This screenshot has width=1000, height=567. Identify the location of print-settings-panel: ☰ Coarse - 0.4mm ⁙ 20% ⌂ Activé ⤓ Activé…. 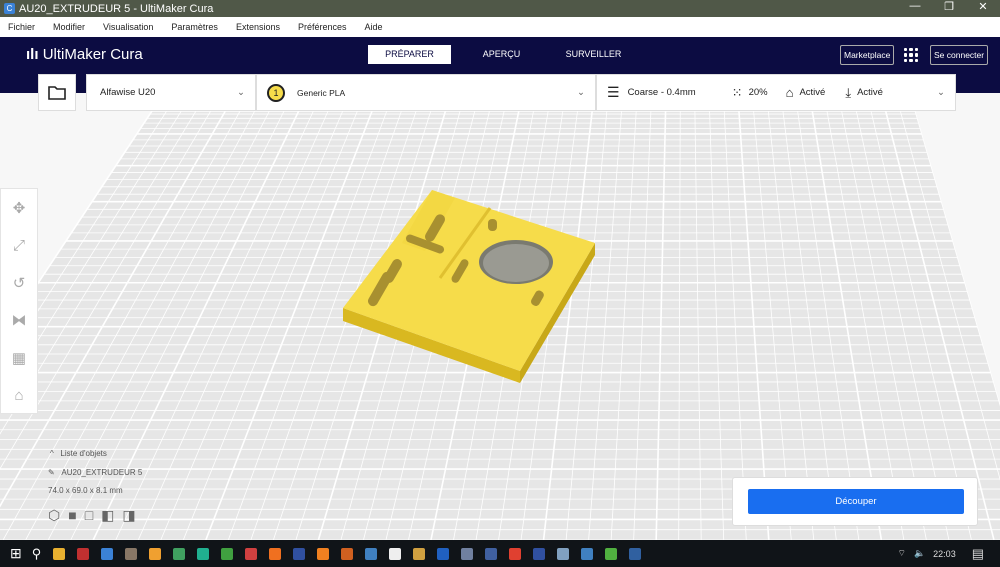
(776, 92).